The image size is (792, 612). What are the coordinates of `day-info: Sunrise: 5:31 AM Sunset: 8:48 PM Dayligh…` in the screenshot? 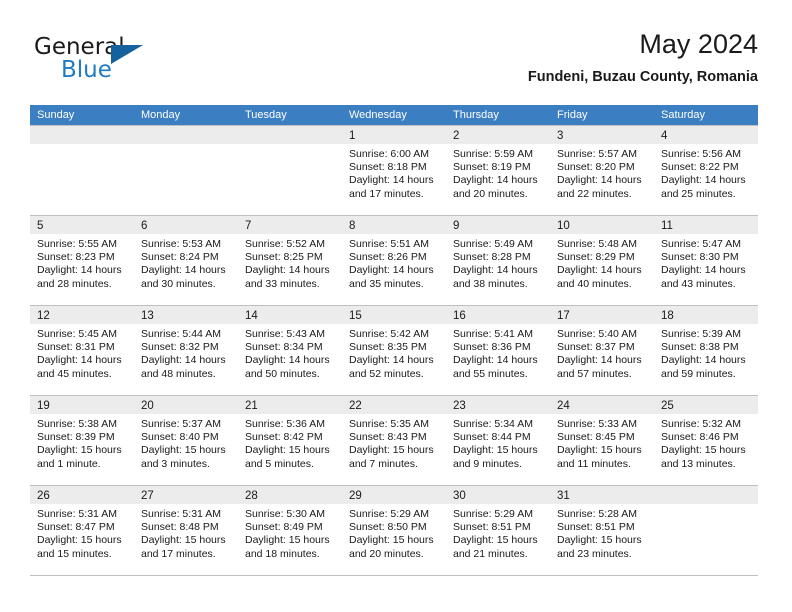 It's located at (186, 532).